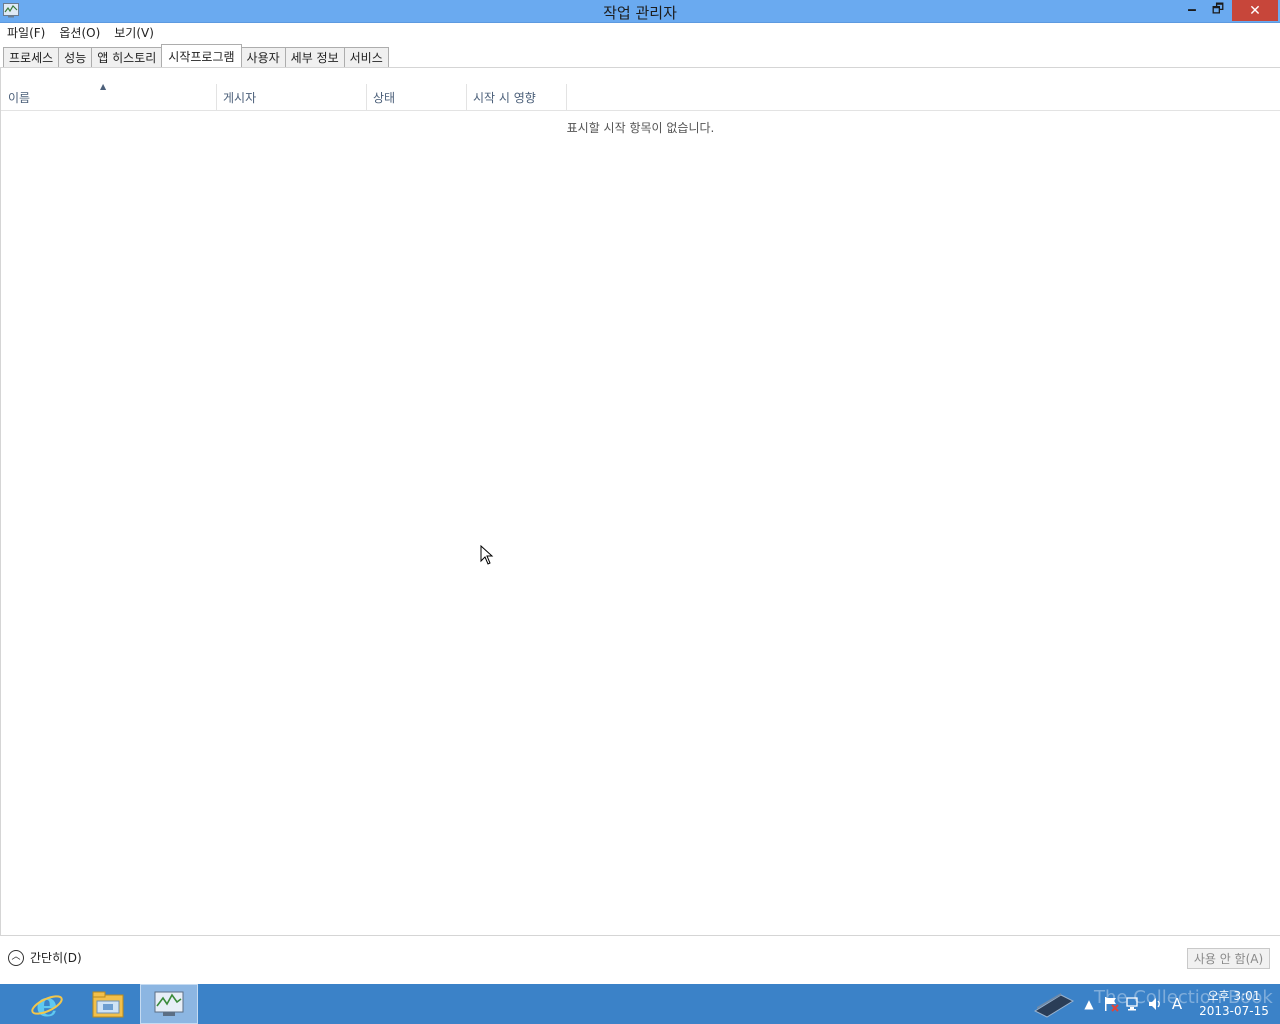 The height and width of the screenshot is (1024, 1280). I want to click on column-header-startup-impact-label: 시작 시 영향, so click(504, 98).